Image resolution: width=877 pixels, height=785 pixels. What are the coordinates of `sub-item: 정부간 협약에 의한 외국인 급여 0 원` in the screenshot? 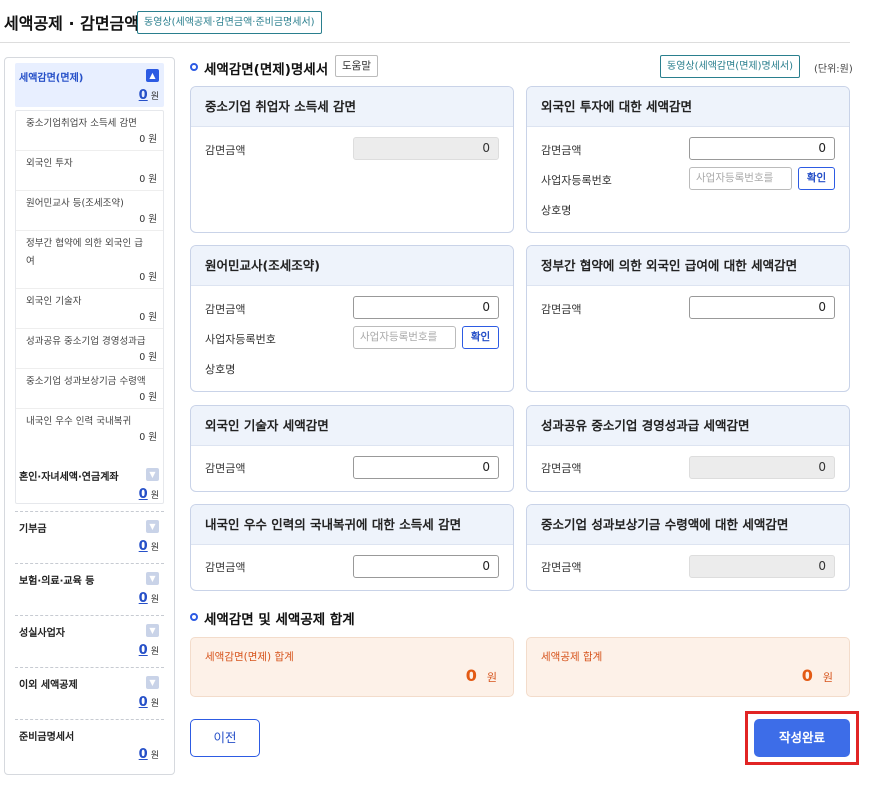 It's located at (89, 260).